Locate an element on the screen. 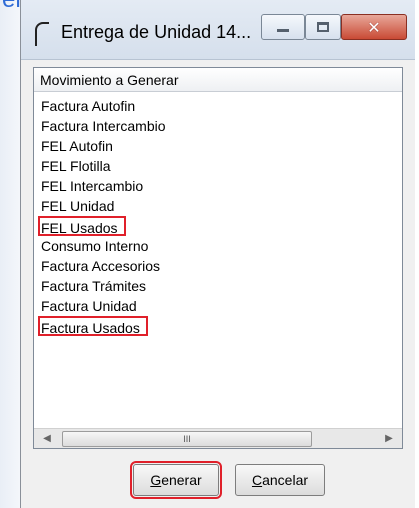  cancelar-label: ancelar is located at coordinates (285, 480).